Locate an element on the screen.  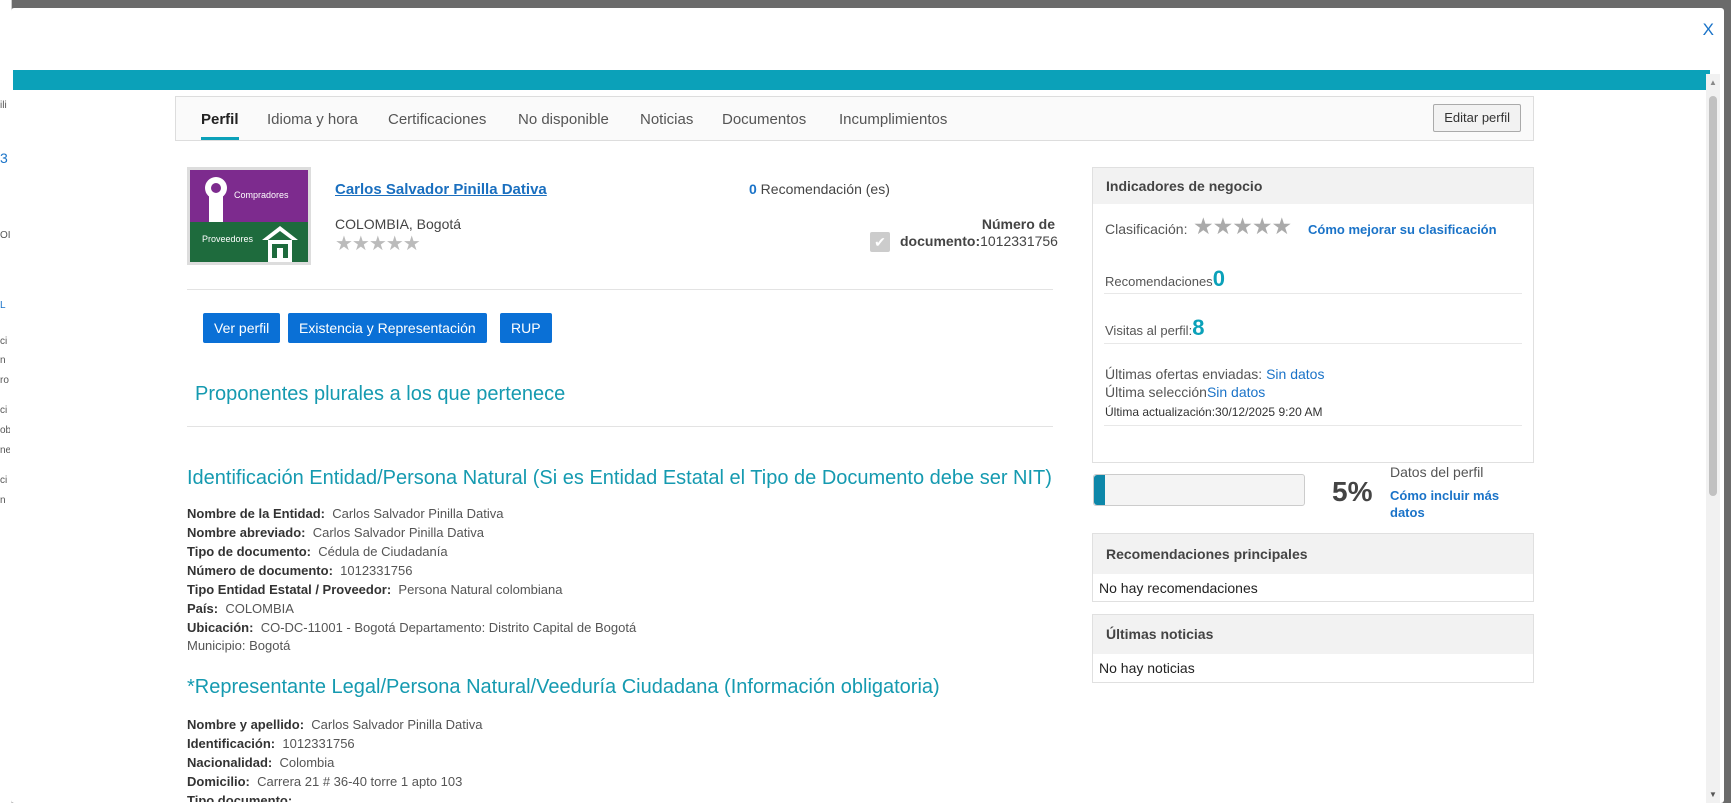
field-country: País: COLOMBIA is located at coordinates (240, 608).